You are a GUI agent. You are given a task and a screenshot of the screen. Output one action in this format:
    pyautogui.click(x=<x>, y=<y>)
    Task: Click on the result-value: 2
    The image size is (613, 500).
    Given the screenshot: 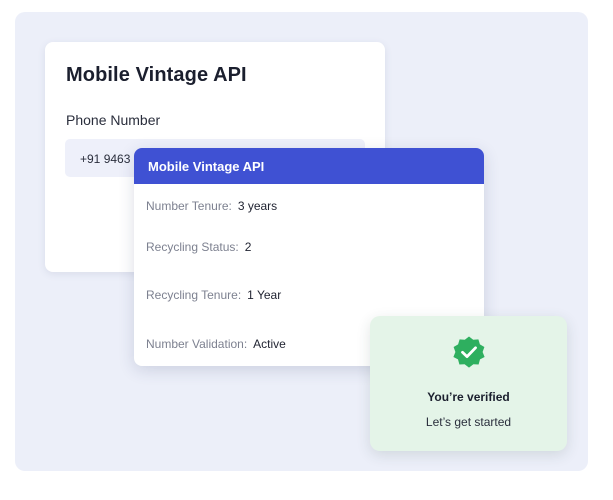 What is the action you would take?
    pyautogui.click(x=248, y=247)
    